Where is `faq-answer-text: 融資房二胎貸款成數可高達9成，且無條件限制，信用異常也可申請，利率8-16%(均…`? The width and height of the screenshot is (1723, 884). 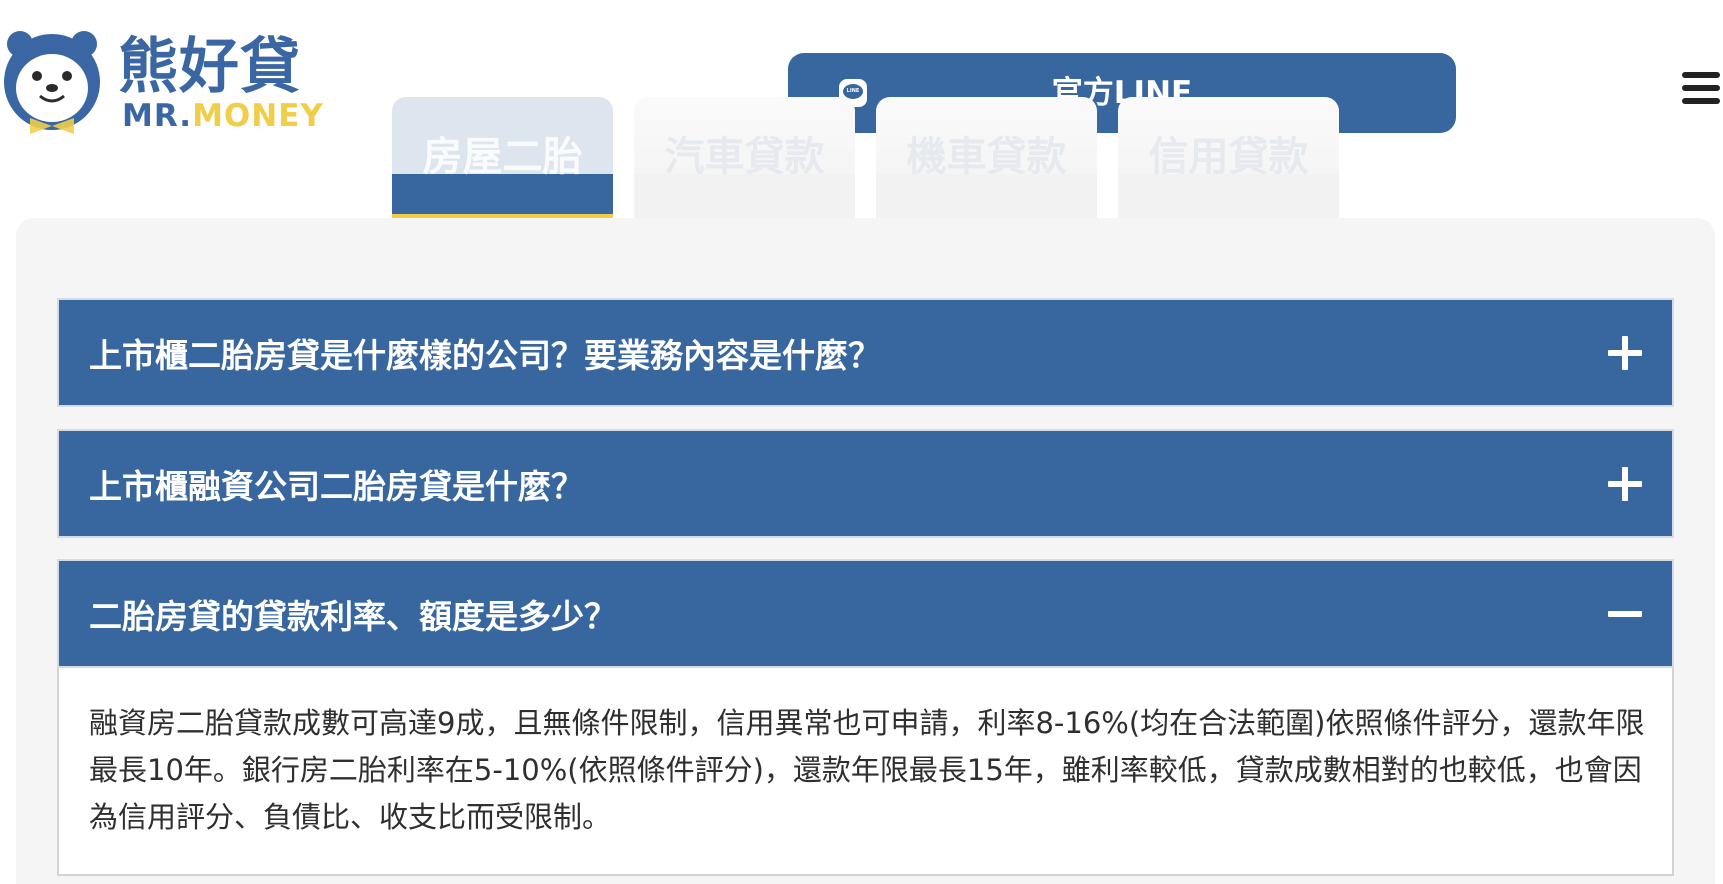
faq-answer-text: 融資房二胎貸款成數可高達9成，且無條件限制，信用異常也可申請，利率8-16%(均… is located at coordinates (867, 770).